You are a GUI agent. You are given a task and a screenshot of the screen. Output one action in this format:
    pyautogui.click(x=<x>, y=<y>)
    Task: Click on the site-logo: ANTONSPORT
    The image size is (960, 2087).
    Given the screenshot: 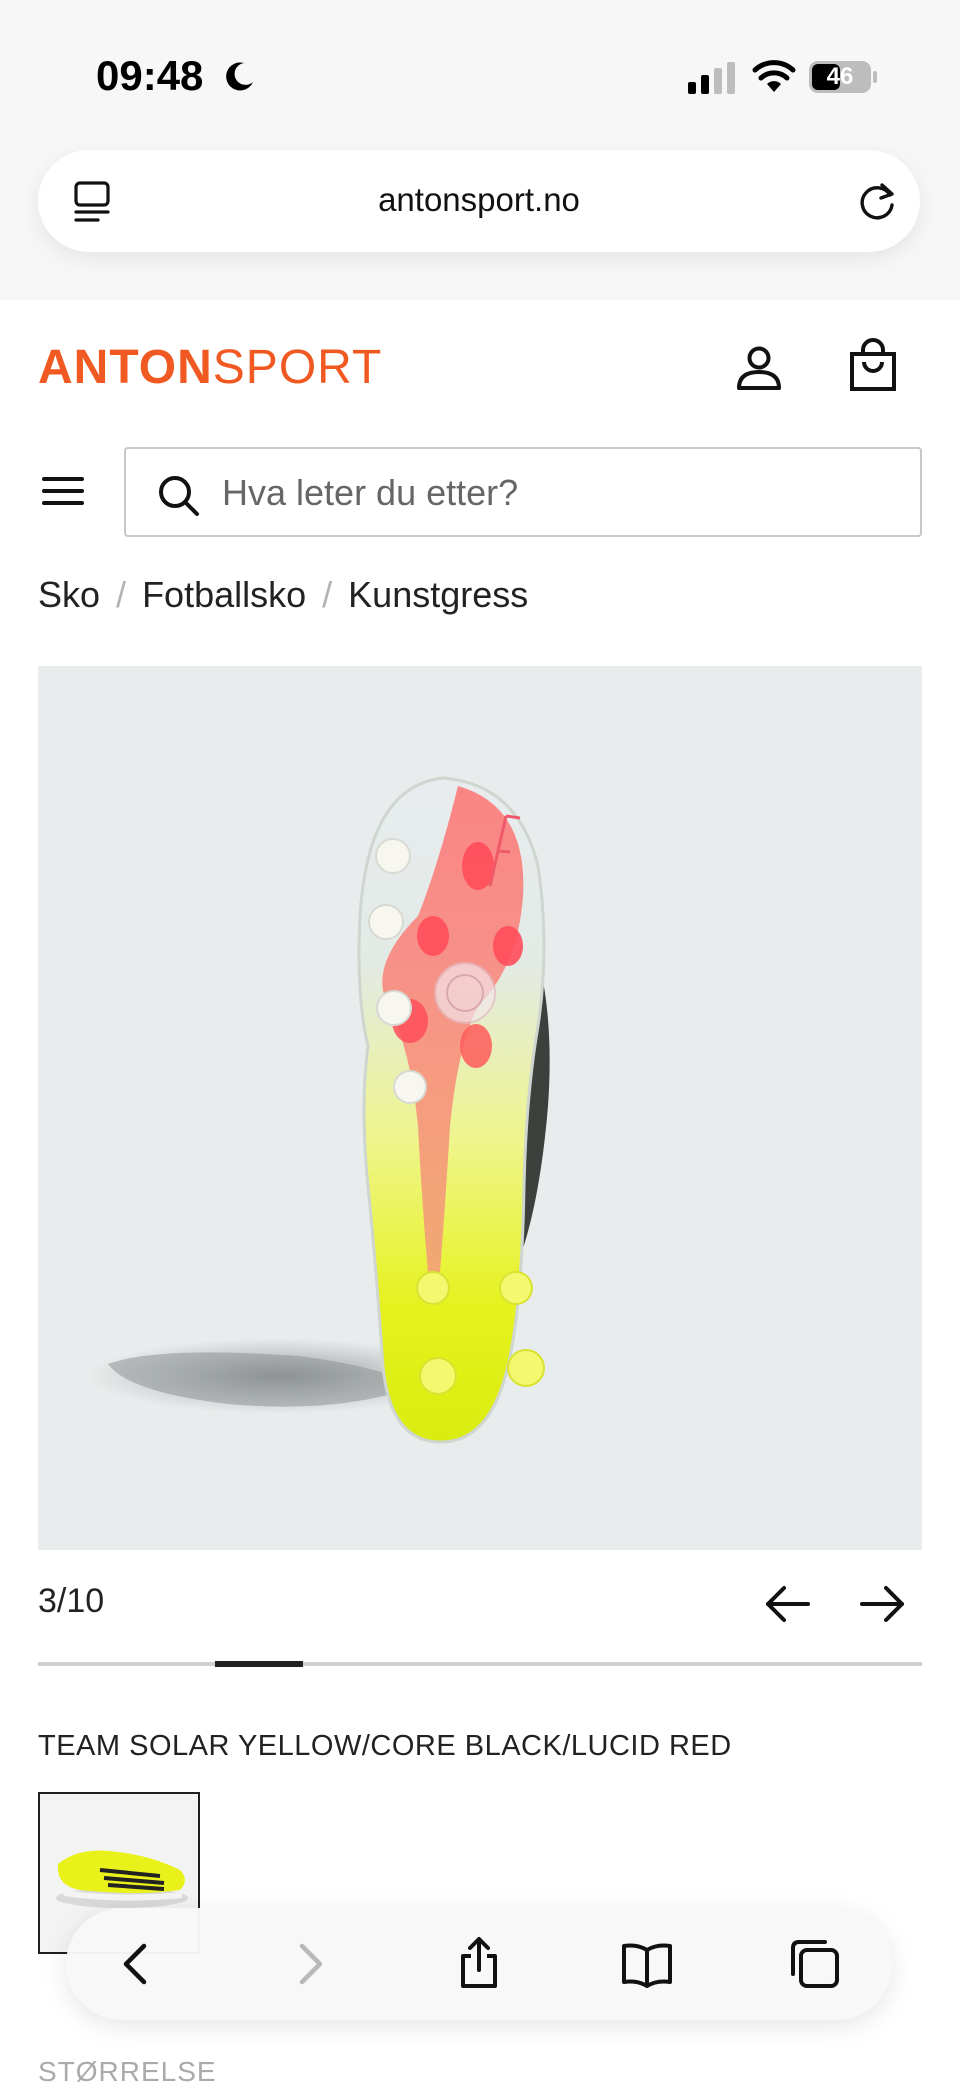 What is the action you would take?
    pyautogui.click(x=210, y=367)
    